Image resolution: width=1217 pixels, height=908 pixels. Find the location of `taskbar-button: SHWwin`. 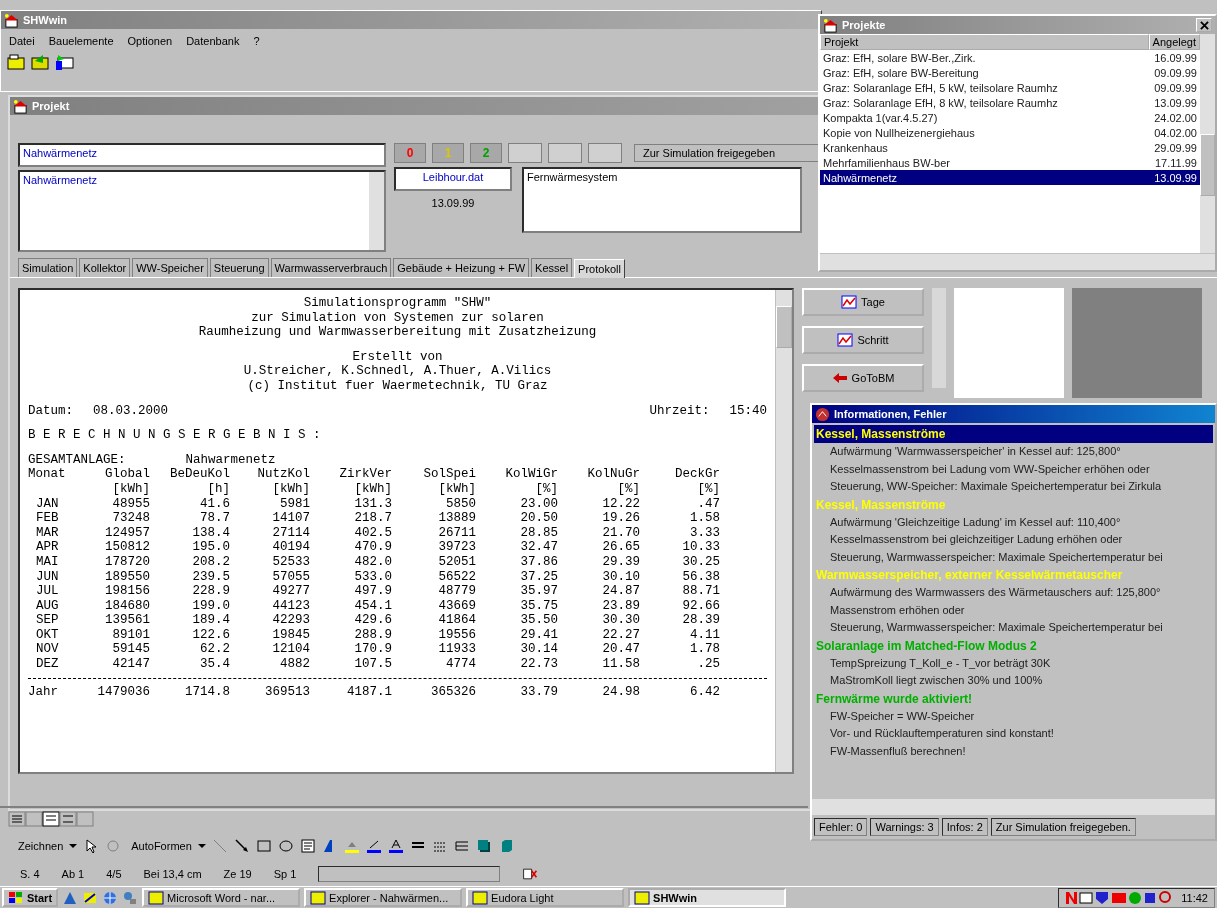

taskbar-button: SHWwin is located at coordinates (707, 897).